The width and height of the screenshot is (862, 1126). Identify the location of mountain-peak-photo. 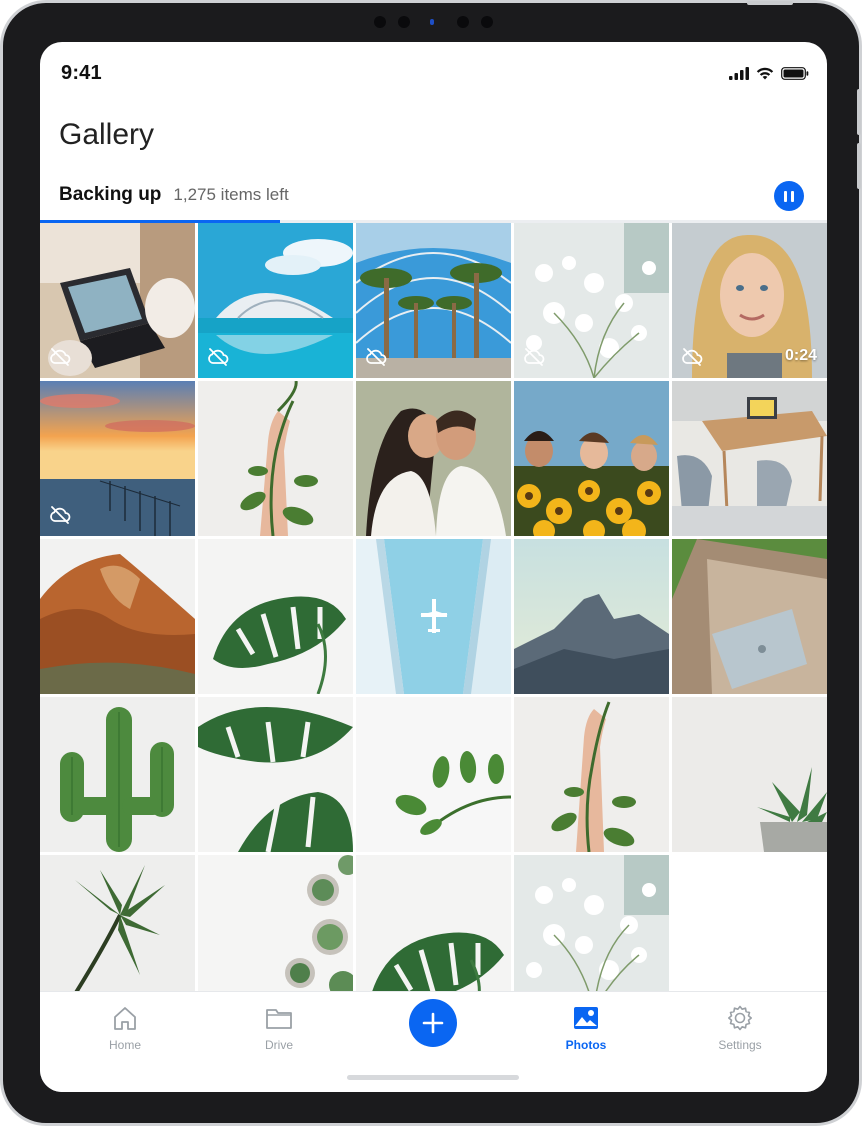
(591, 616).